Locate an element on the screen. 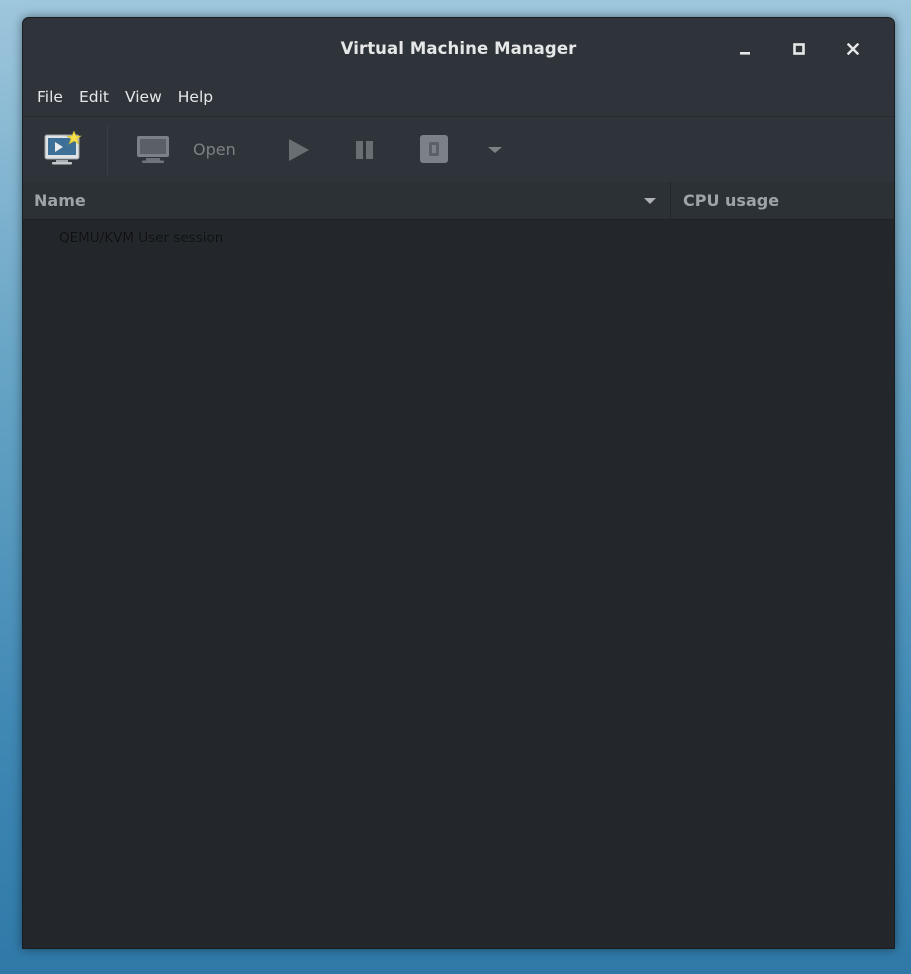 This screenshot has width=911, height=974. column-name-label: Name is located at coordinates (60, 200).